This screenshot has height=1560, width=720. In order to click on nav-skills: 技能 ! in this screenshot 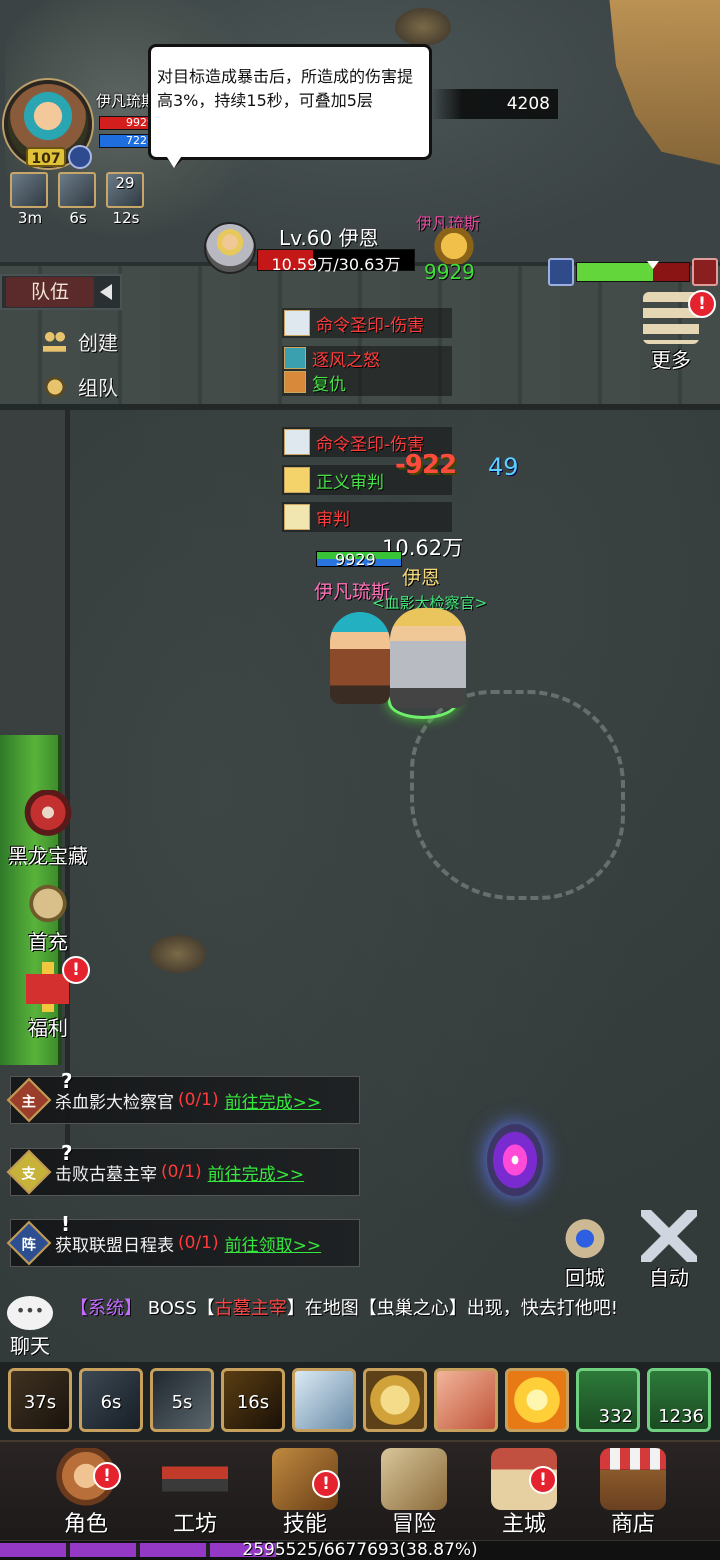, I will do `click(305, 1493)`.